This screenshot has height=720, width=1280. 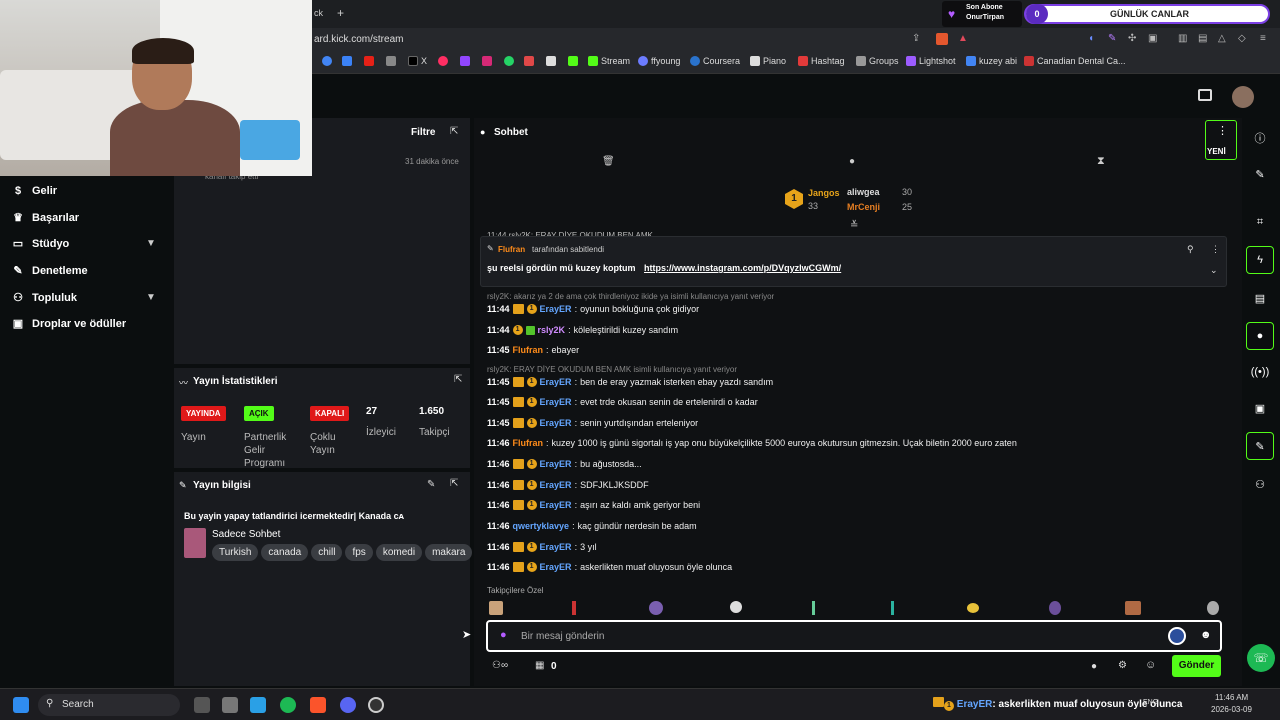 I want to click on share-icon: ⇪, so click(x=916, y=38).